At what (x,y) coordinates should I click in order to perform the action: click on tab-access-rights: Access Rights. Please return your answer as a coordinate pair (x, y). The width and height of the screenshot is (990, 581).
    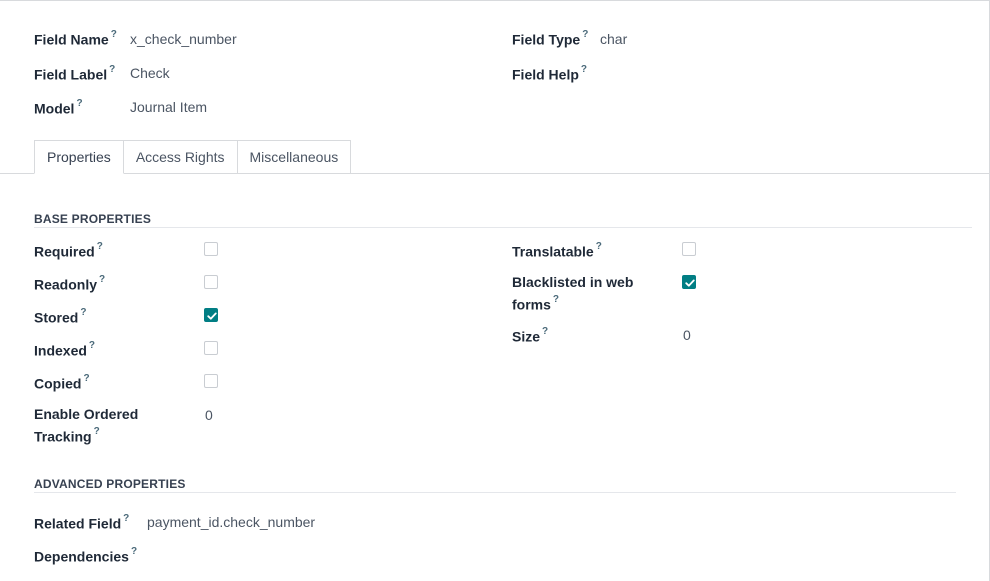
    Looking at the image, I should click on (180, 157).